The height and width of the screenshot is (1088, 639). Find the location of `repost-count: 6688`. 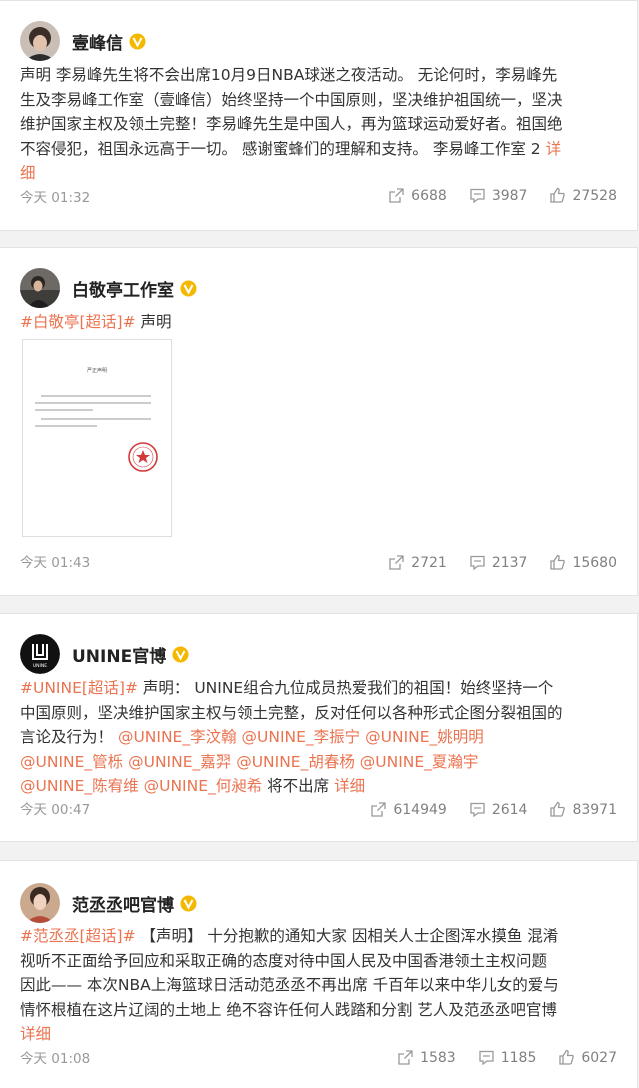

repost-count: 6688 is located at coordinates (429, 195).